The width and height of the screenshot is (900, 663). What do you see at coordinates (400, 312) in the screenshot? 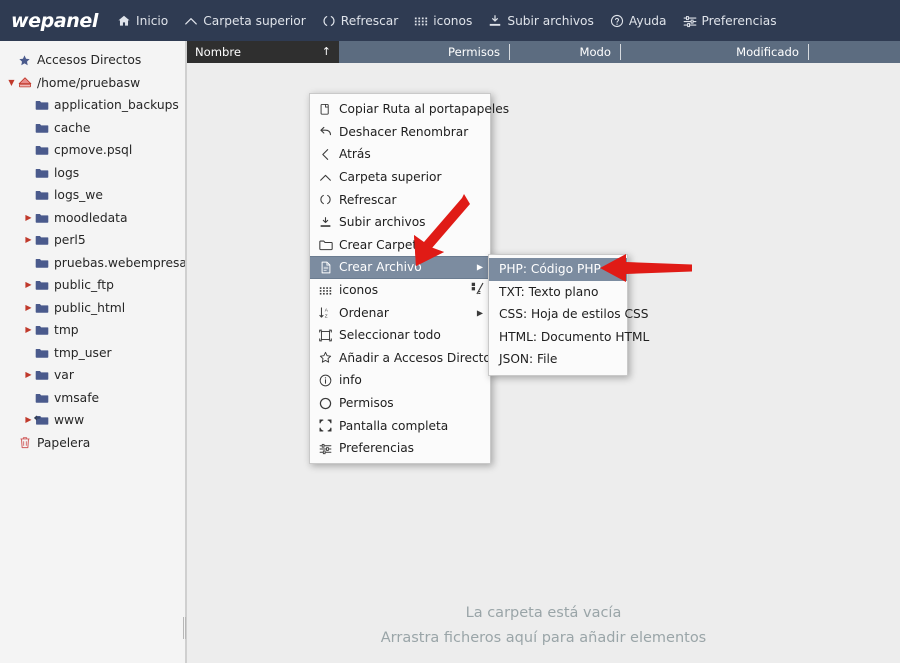
I see `menu-item-ordenar: A Z Ordenar ▶` at bounding box center [400, 312].